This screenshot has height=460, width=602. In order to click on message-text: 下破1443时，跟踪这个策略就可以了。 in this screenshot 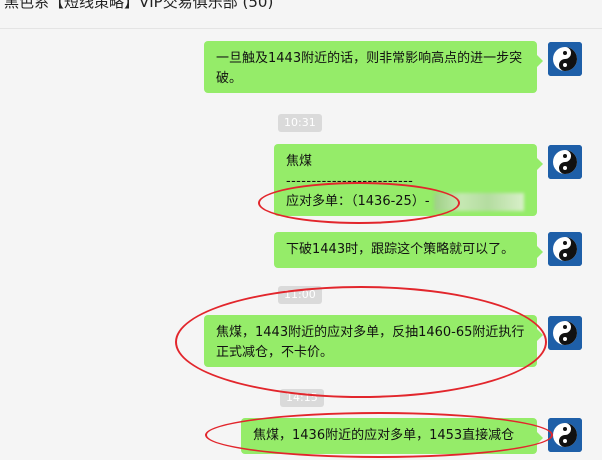, I will do `click(400, 249)`.